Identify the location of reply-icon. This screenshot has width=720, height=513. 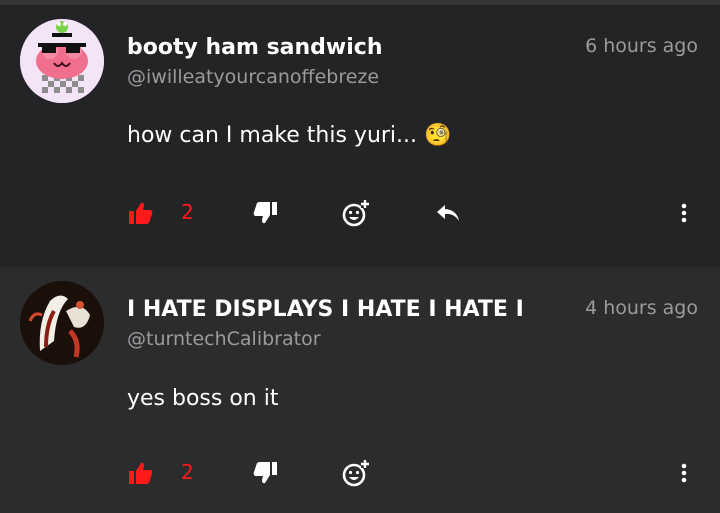
(448, 213).